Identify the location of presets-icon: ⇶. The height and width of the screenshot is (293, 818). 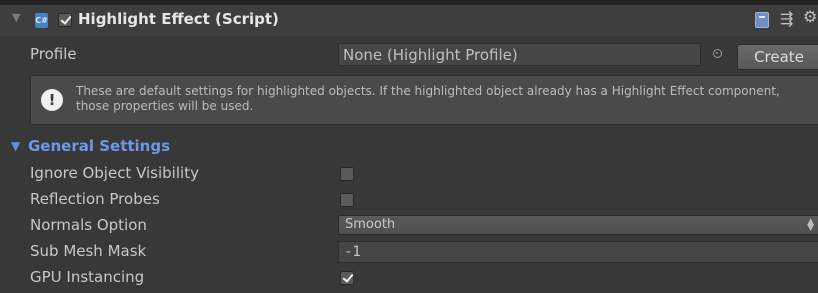
(786, 19).